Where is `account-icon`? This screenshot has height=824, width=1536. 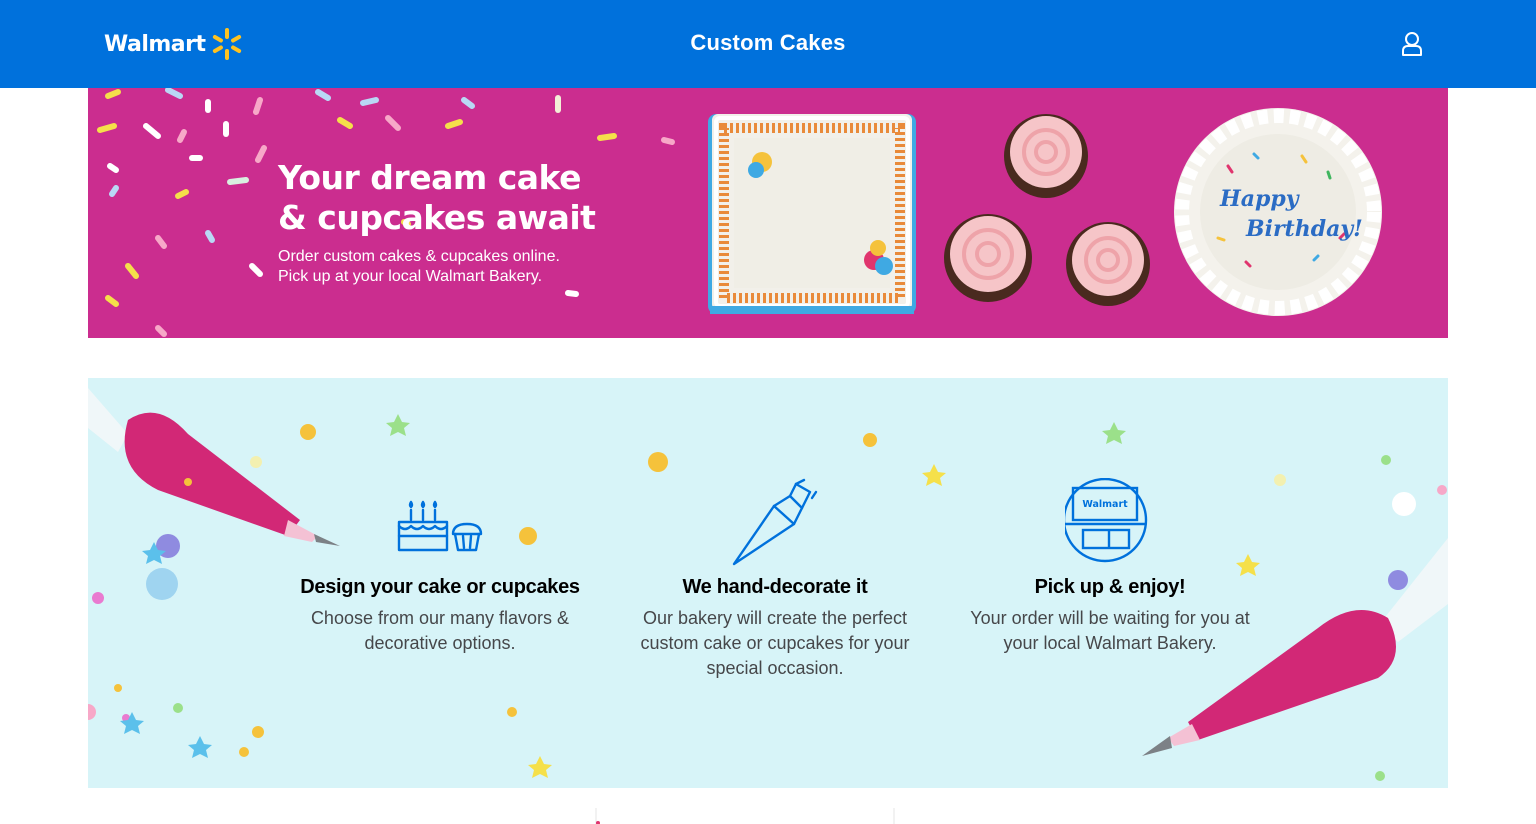
account-icon is located at coordinates (1412, 44).